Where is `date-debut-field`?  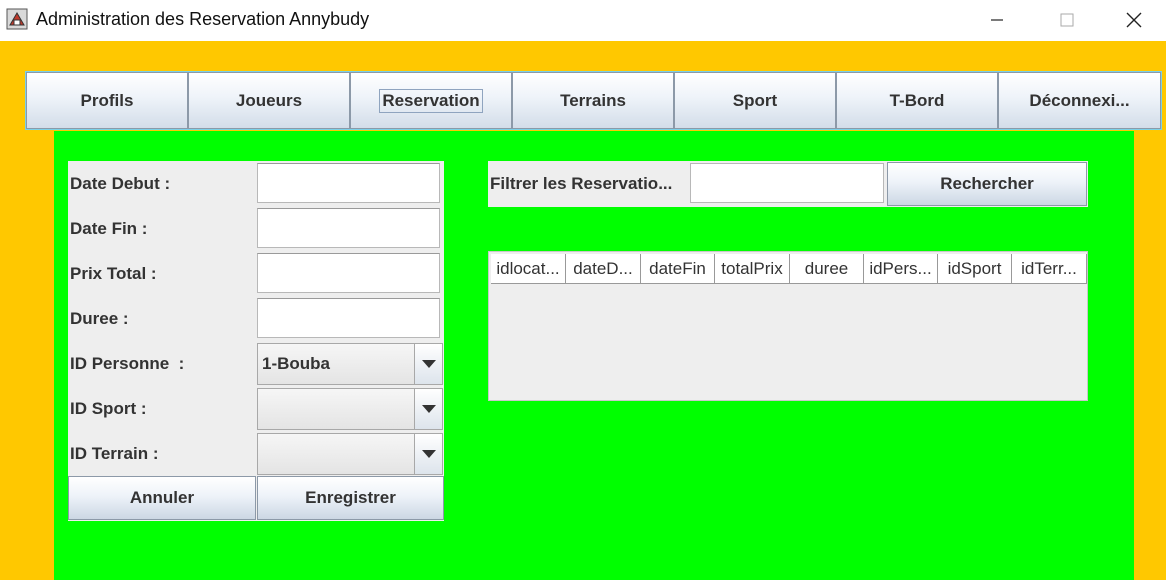 date-debut-field is located at coordinates (348, 183).